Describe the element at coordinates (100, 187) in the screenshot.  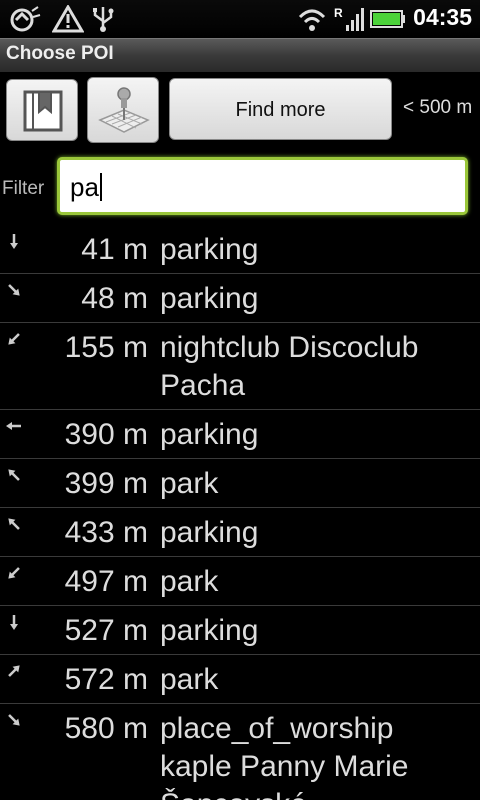
I see `text-cursor` at that location.